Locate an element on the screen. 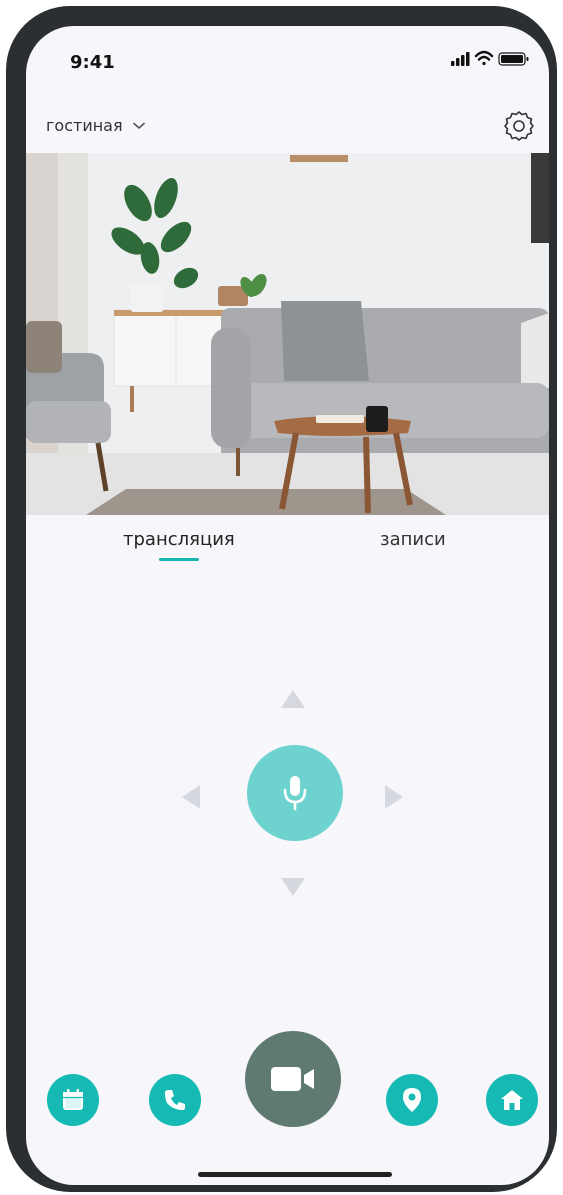  battery-icon is located at coordinates (513, 59).